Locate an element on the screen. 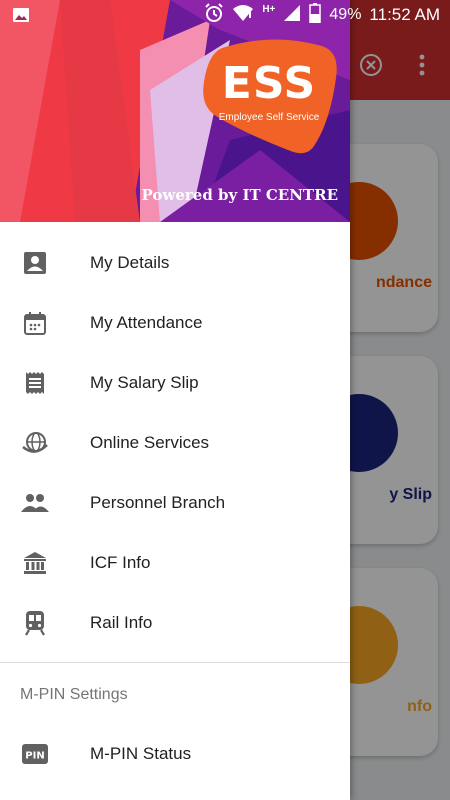  menu-item-my-salary-slip: My Salary Slip is located at coordinates (175, 383).